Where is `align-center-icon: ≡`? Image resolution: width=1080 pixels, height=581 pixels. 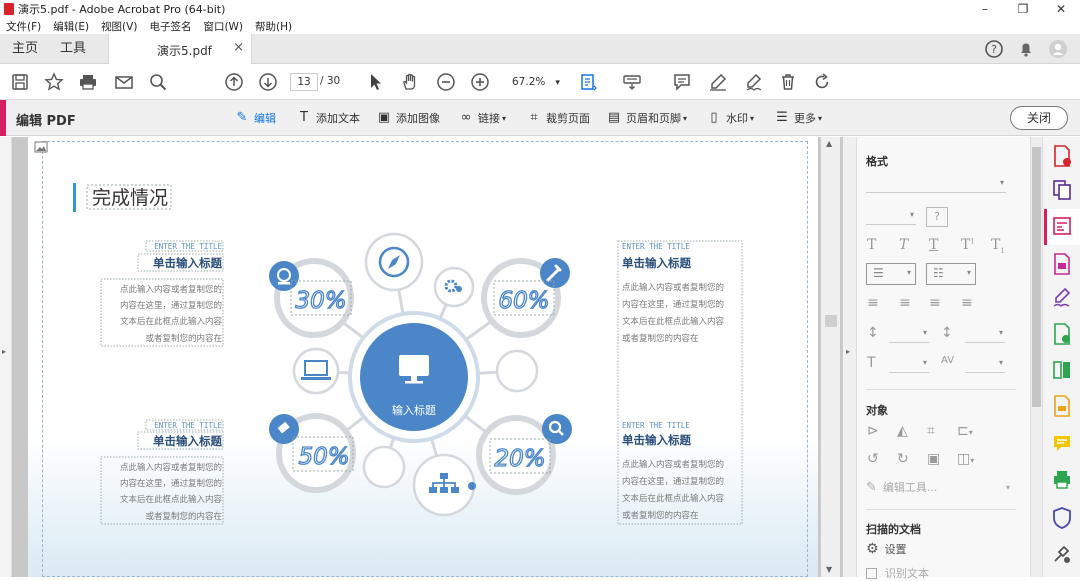 align-center-icon: ≡ is located at coordinates (905, 303).